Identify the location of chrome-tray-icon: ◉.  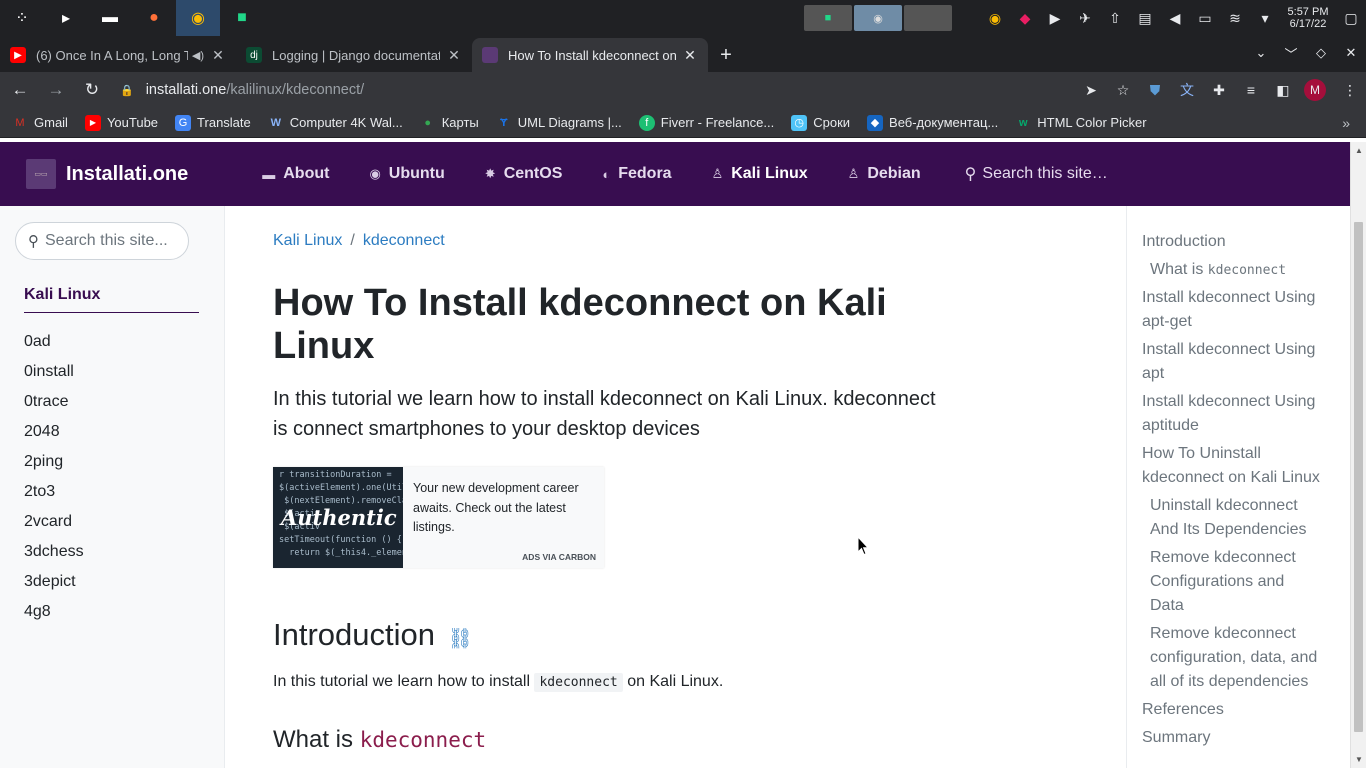
(995, 18).